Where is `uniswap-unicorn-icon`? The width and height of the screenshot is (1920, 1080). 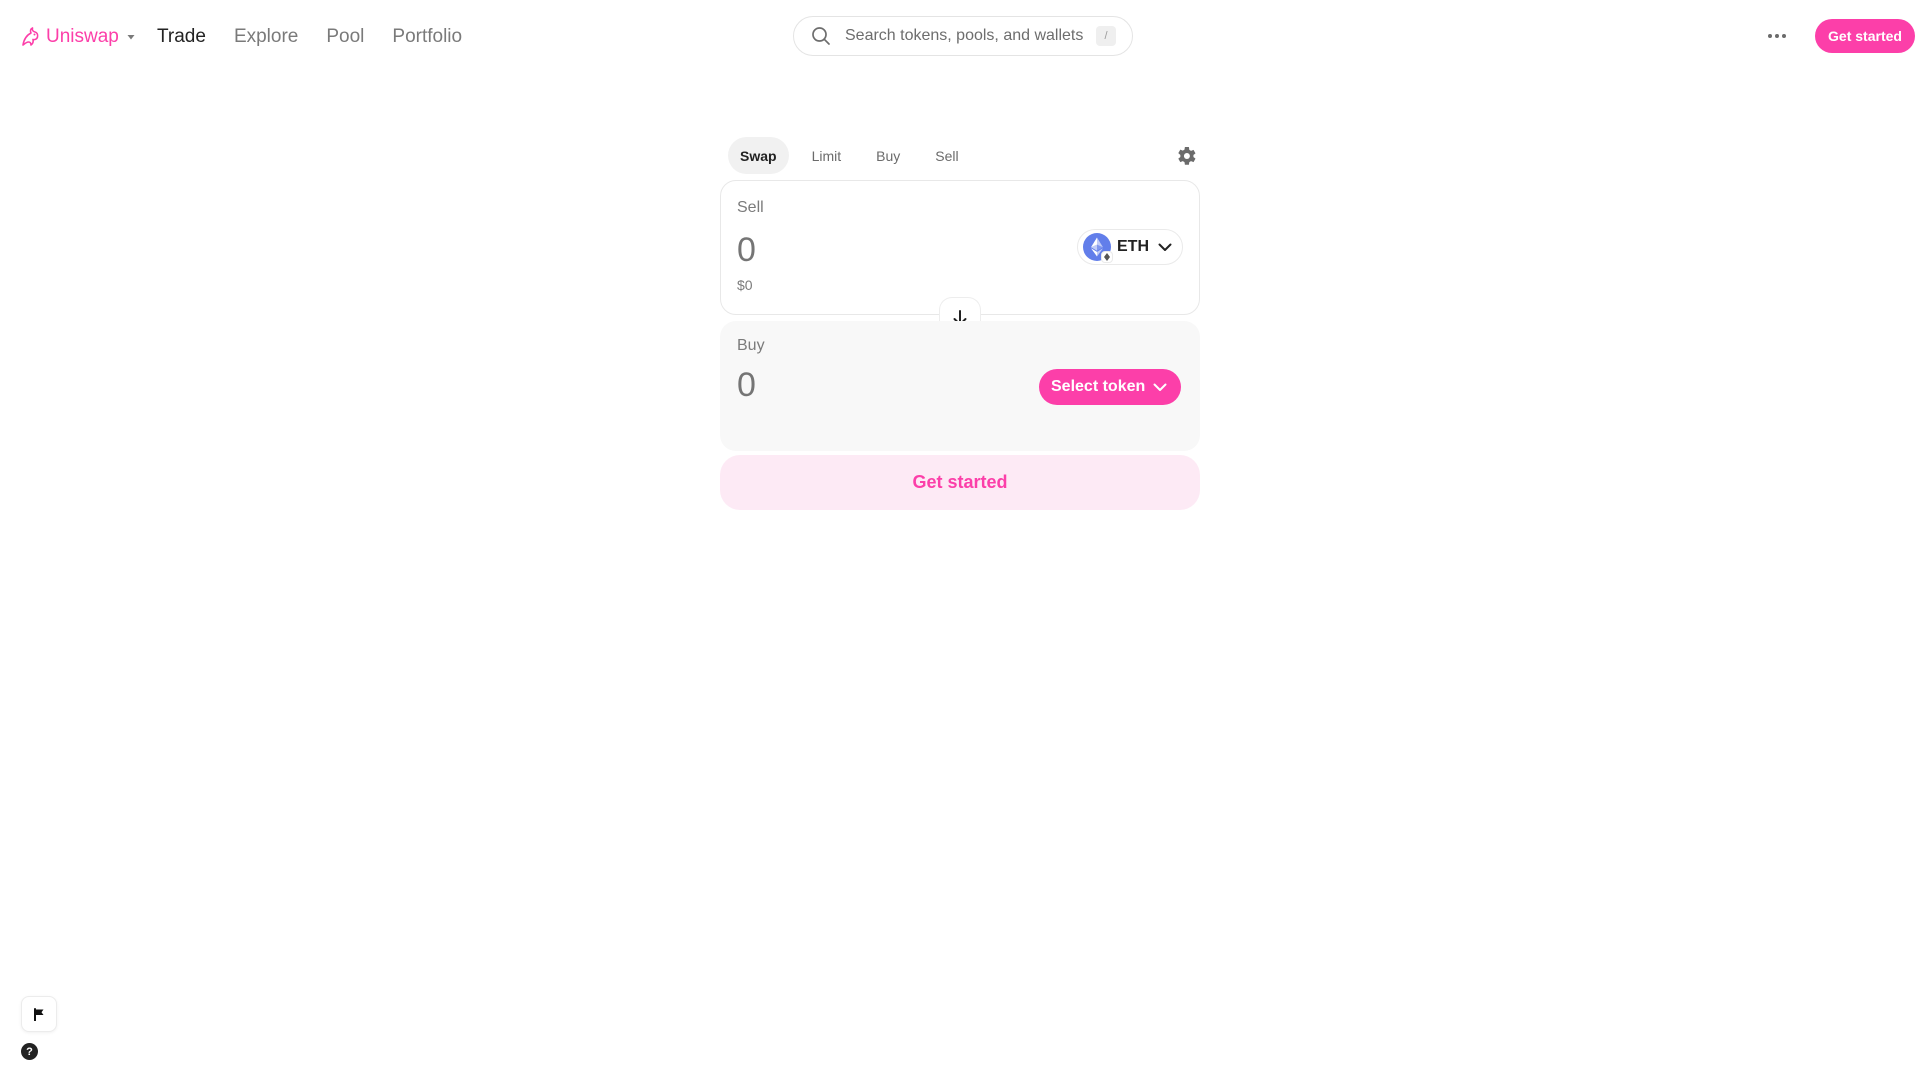
uniswap-unicorn-icon is located at coordinates (30, 36).